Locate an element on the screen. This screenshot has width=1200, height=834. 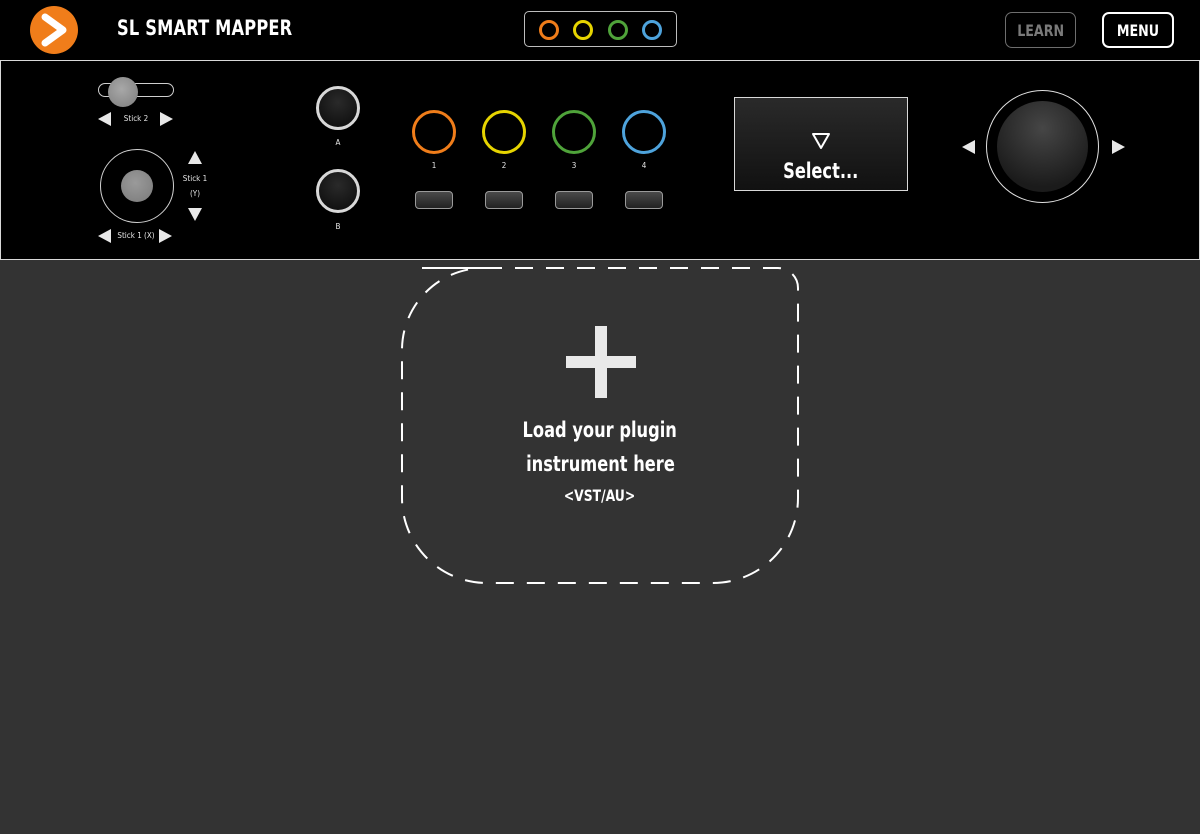
stick2-slider-thumb is located at coordinates (123, 92).